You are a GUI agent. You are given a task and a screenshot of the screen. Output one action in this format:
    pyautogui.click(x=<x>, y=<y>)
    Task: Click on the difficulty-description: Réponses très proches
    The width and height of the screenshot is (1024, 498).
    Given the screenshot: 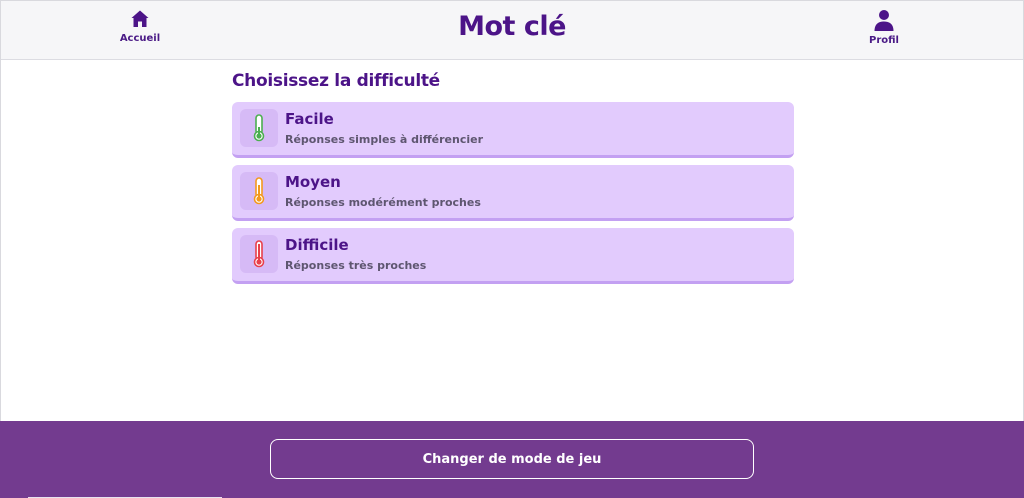 What is the action you would take?
    pyautogui.click(x=356, y=265)
    